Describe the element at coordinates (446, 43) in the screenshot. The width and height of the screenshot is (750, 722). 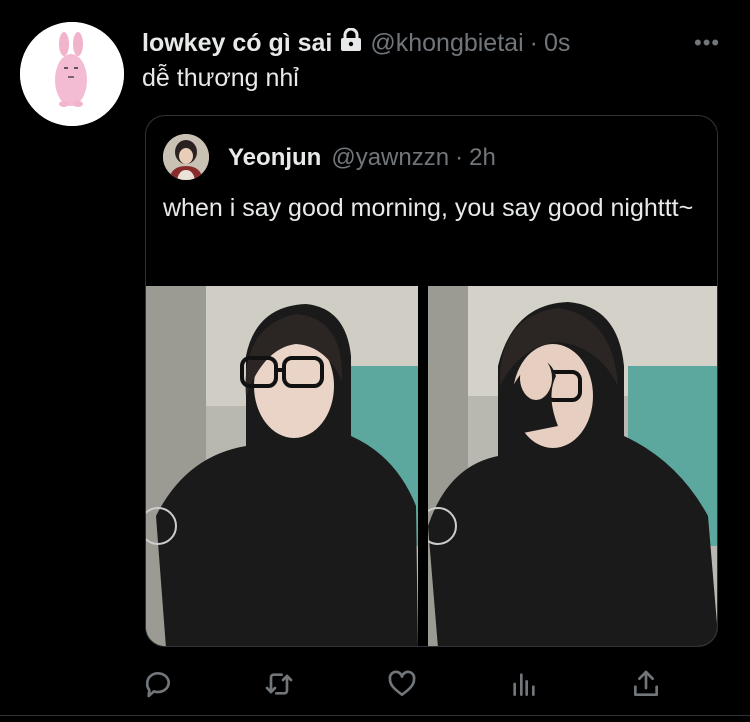
I see `handle: @khongbietai` at that location.